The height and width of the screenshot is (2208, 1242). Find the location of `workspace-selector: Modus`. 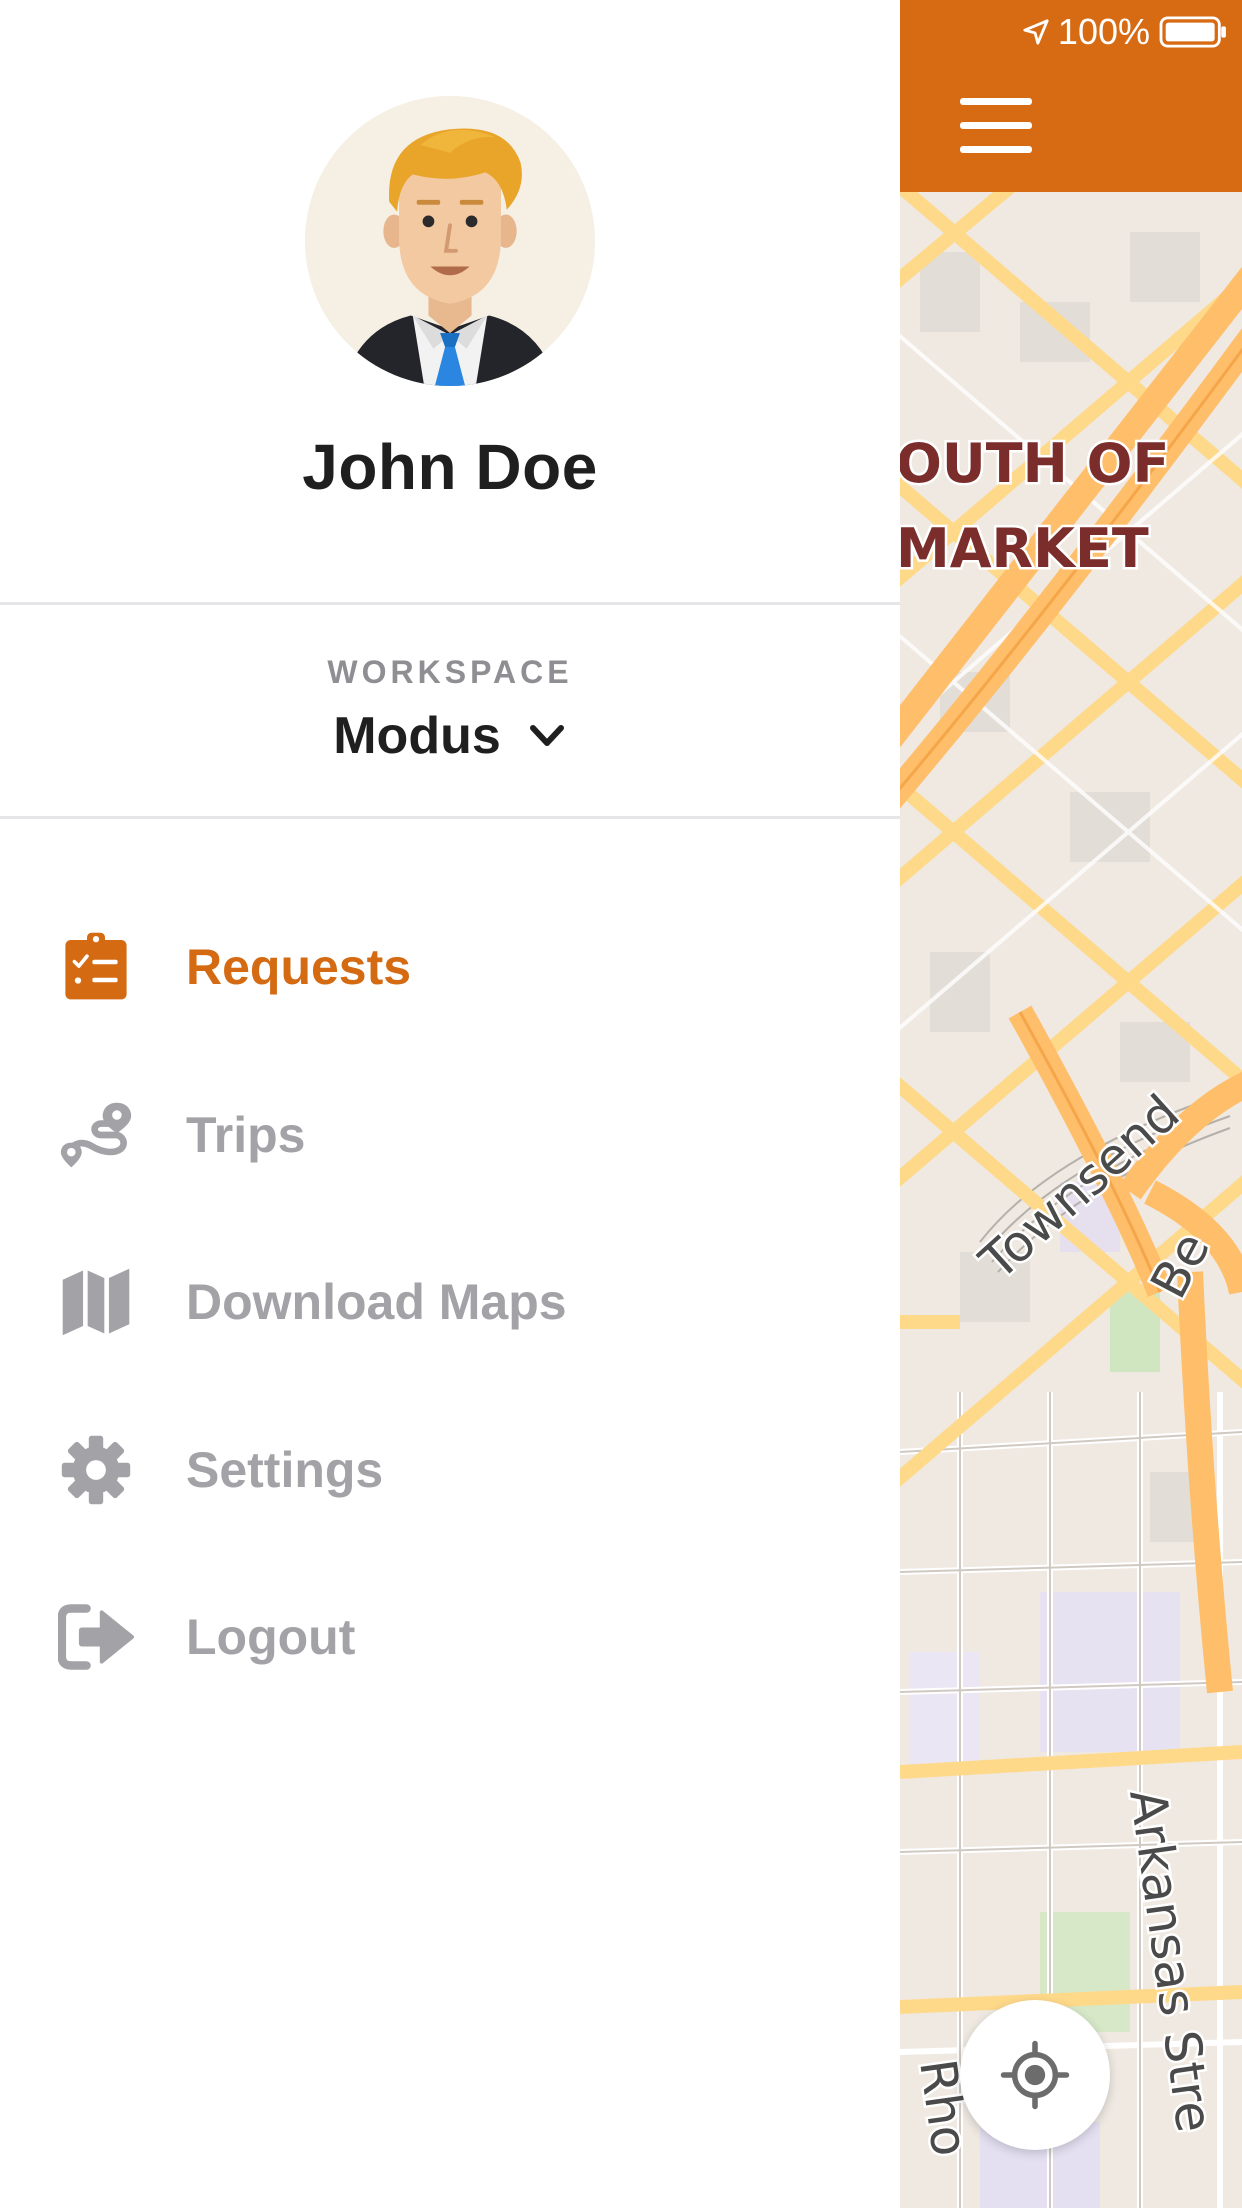

workspace-selector: Modus is located at coordinates (450, 736).